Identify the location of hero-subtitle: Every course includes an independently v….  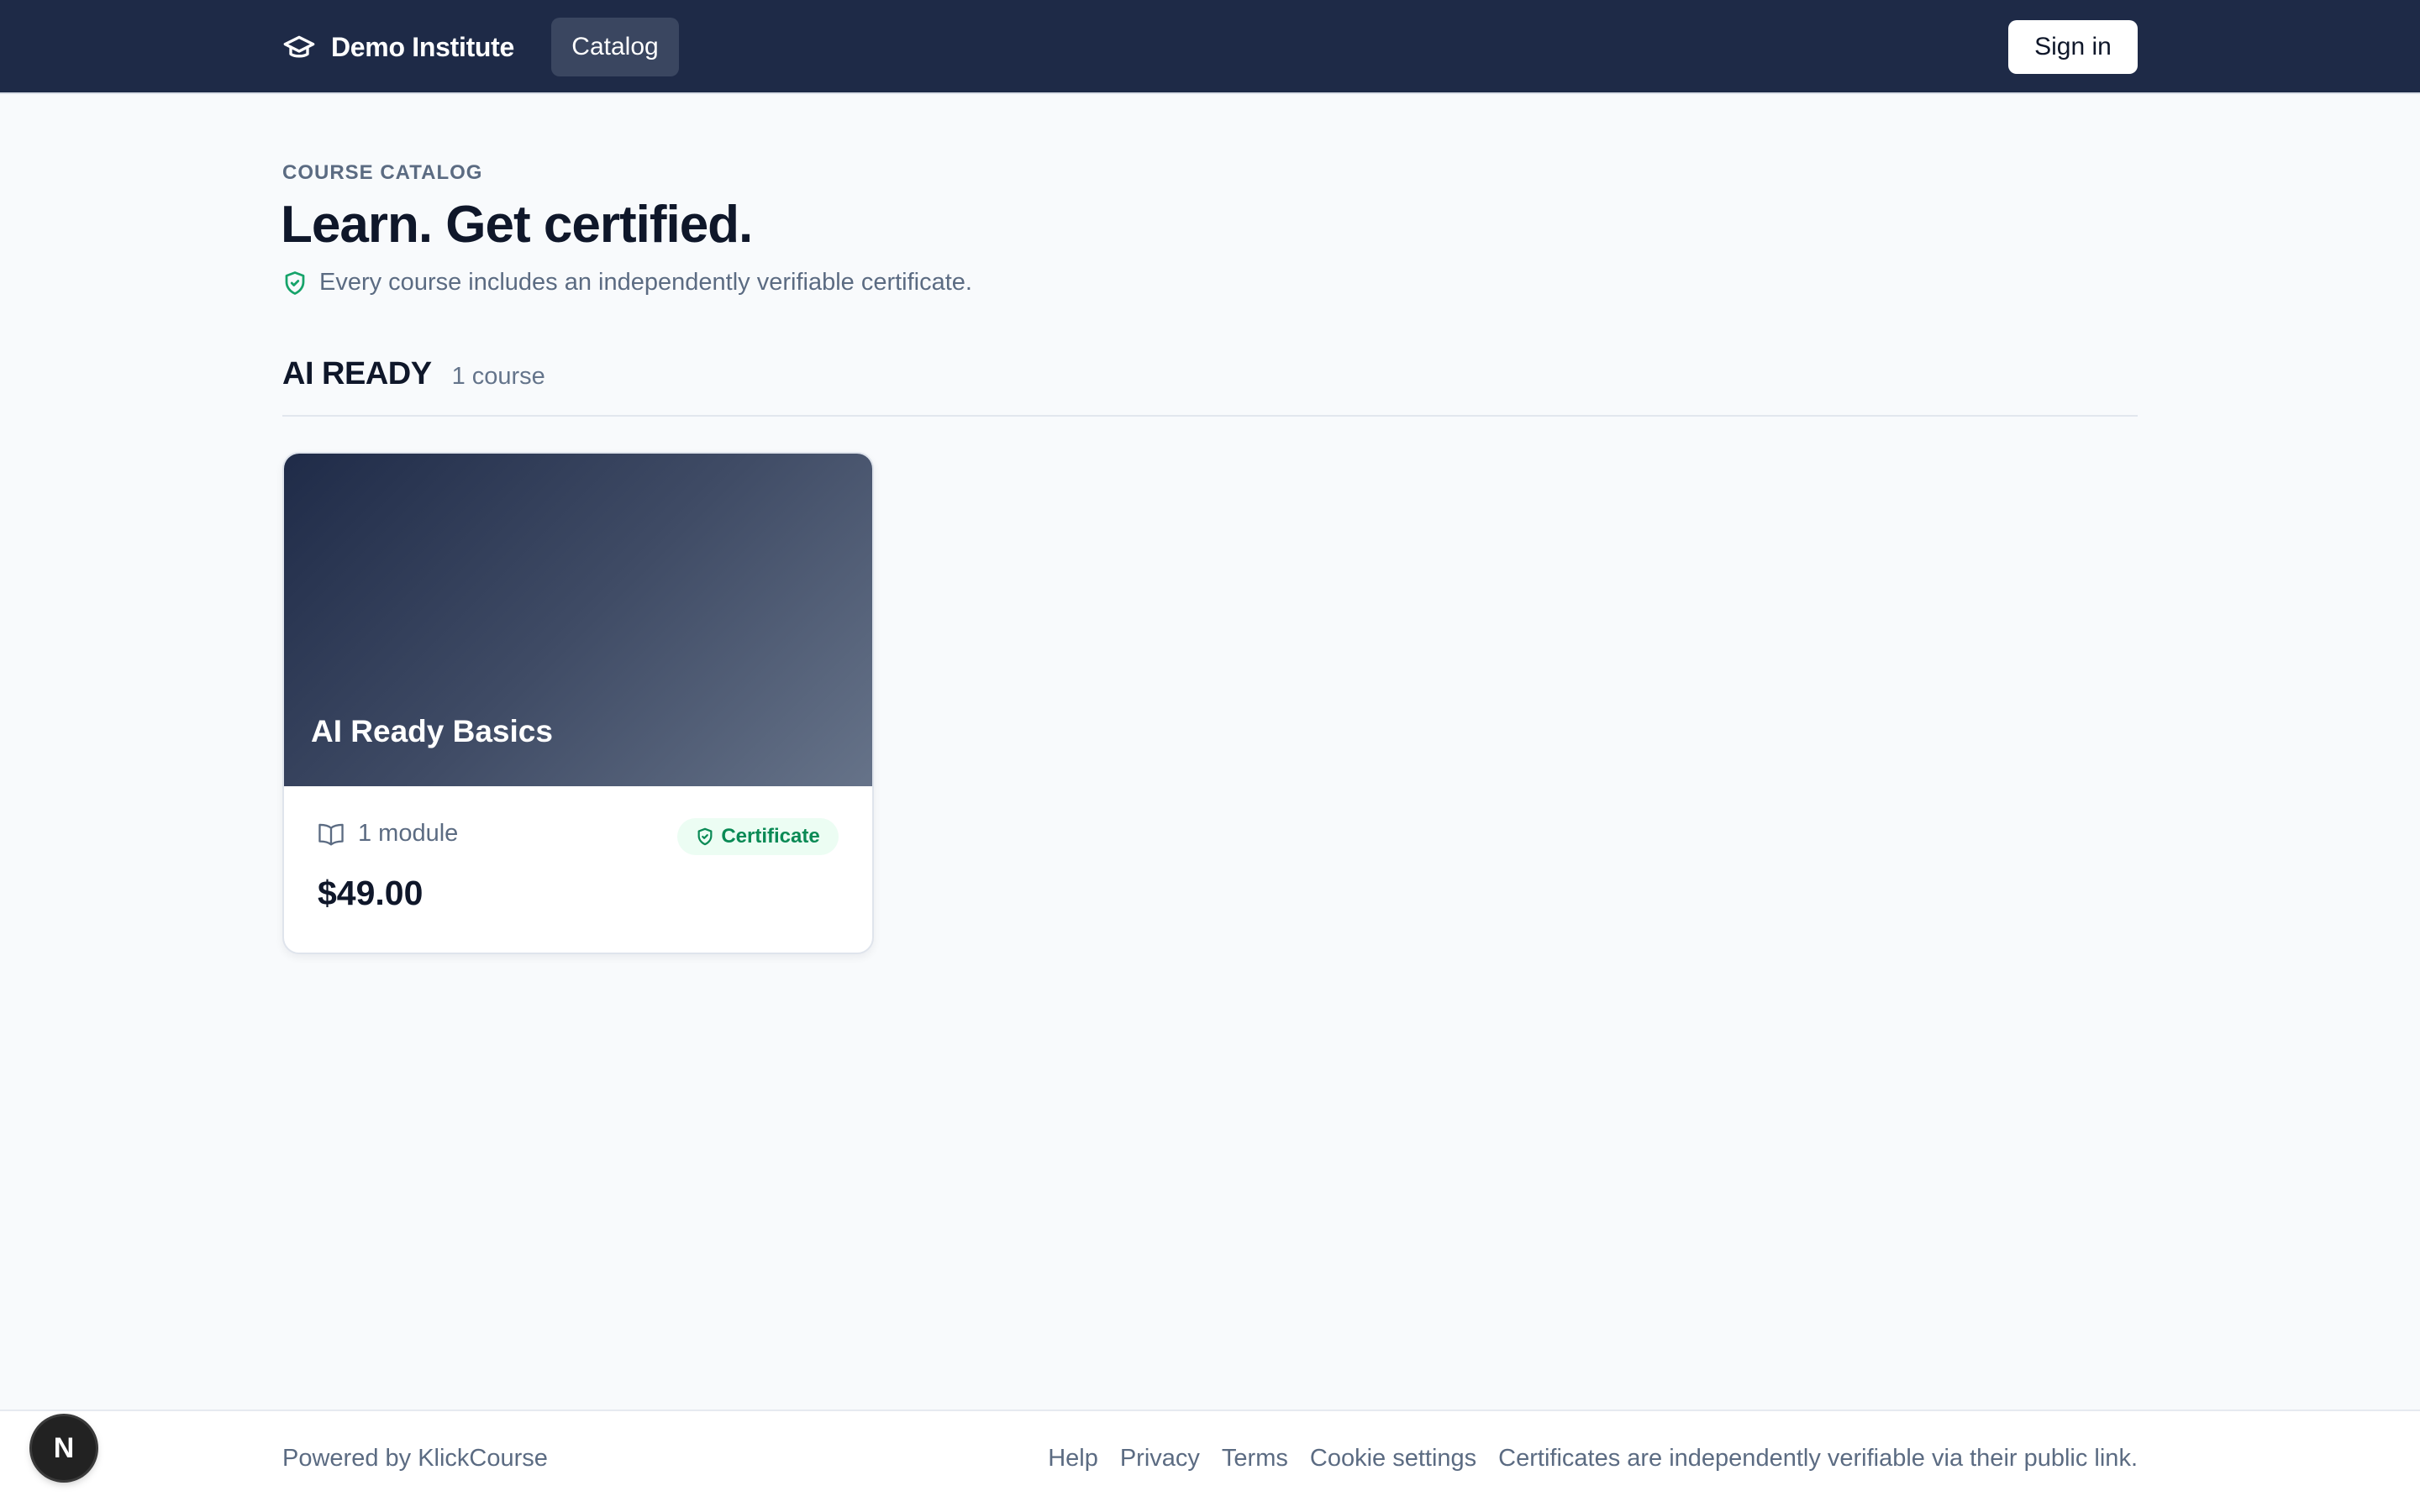
(627, 283).